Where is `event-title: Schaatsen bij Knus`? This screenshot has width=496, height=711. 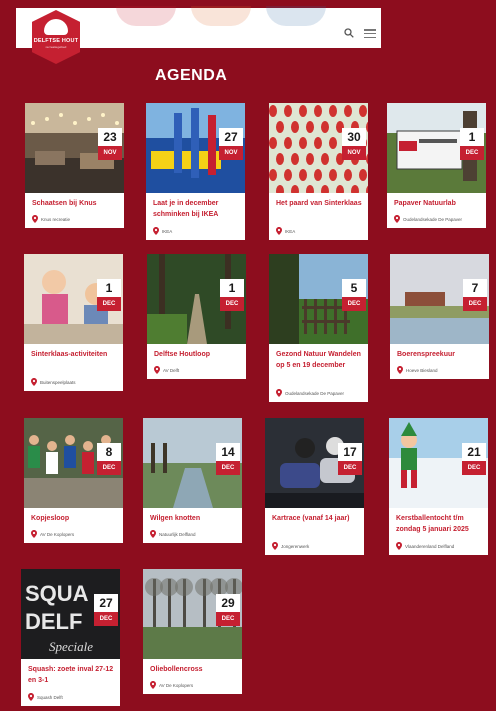
event-title: Schaatsen bij Knus is located at coordinates (75, 203).